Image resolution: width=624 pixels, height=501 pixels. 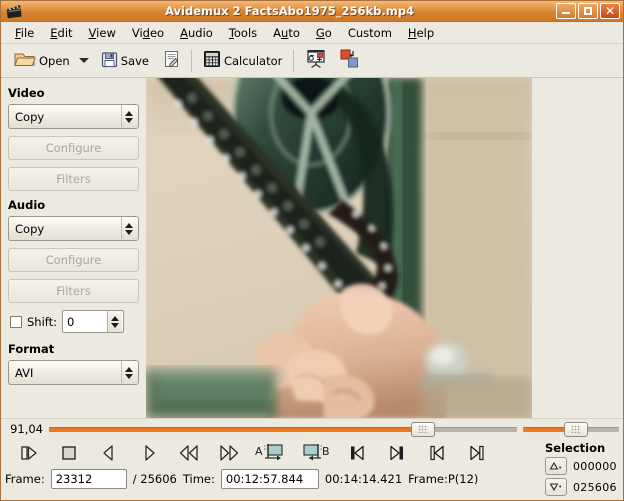 I want to click on go-to-end-button, so click(x=477, y=453).